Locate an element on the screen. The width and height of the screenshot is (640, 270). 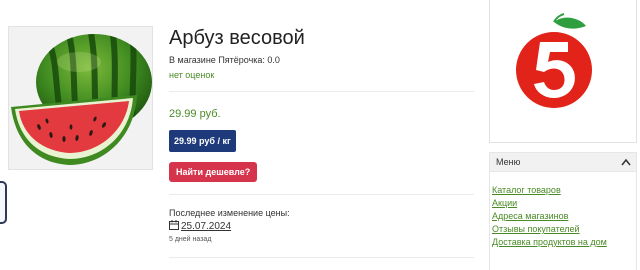
menu-link-delivery: Доставка продуктов на дом is located at coordinates (549, 242).